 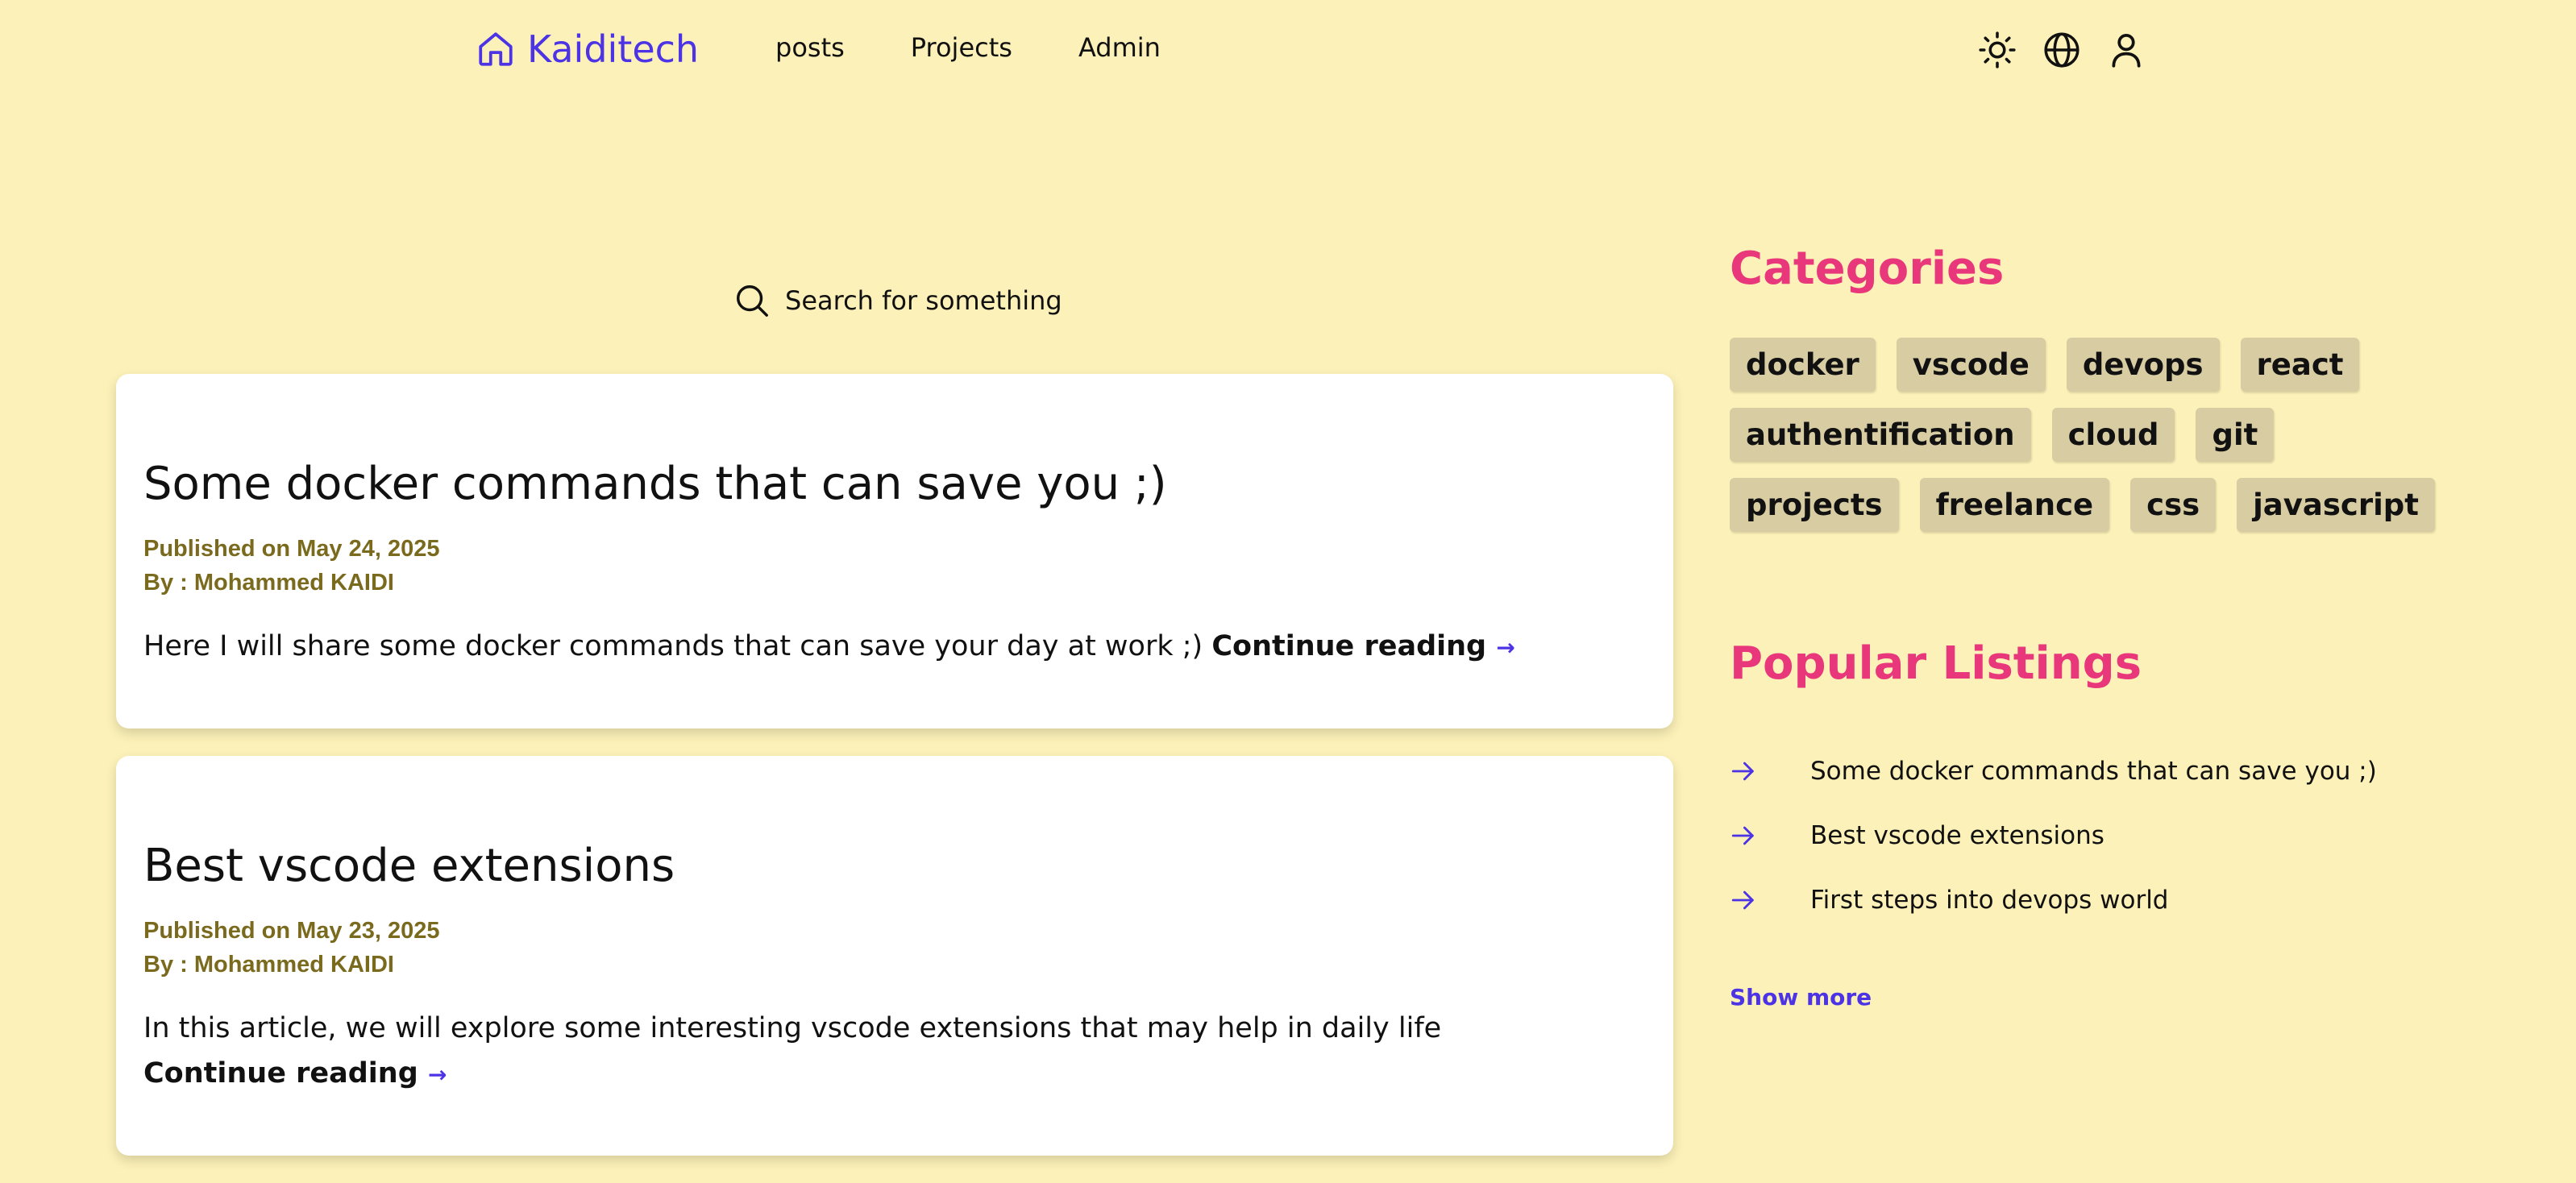 I want to click on user-icon, so click(x=2126, y=51).